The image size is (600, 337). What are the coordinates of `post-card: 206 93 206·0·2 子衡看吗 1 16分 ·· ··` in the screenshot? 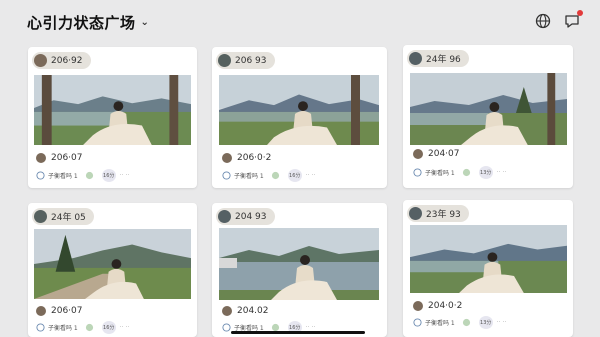 It's located at (299, 117).